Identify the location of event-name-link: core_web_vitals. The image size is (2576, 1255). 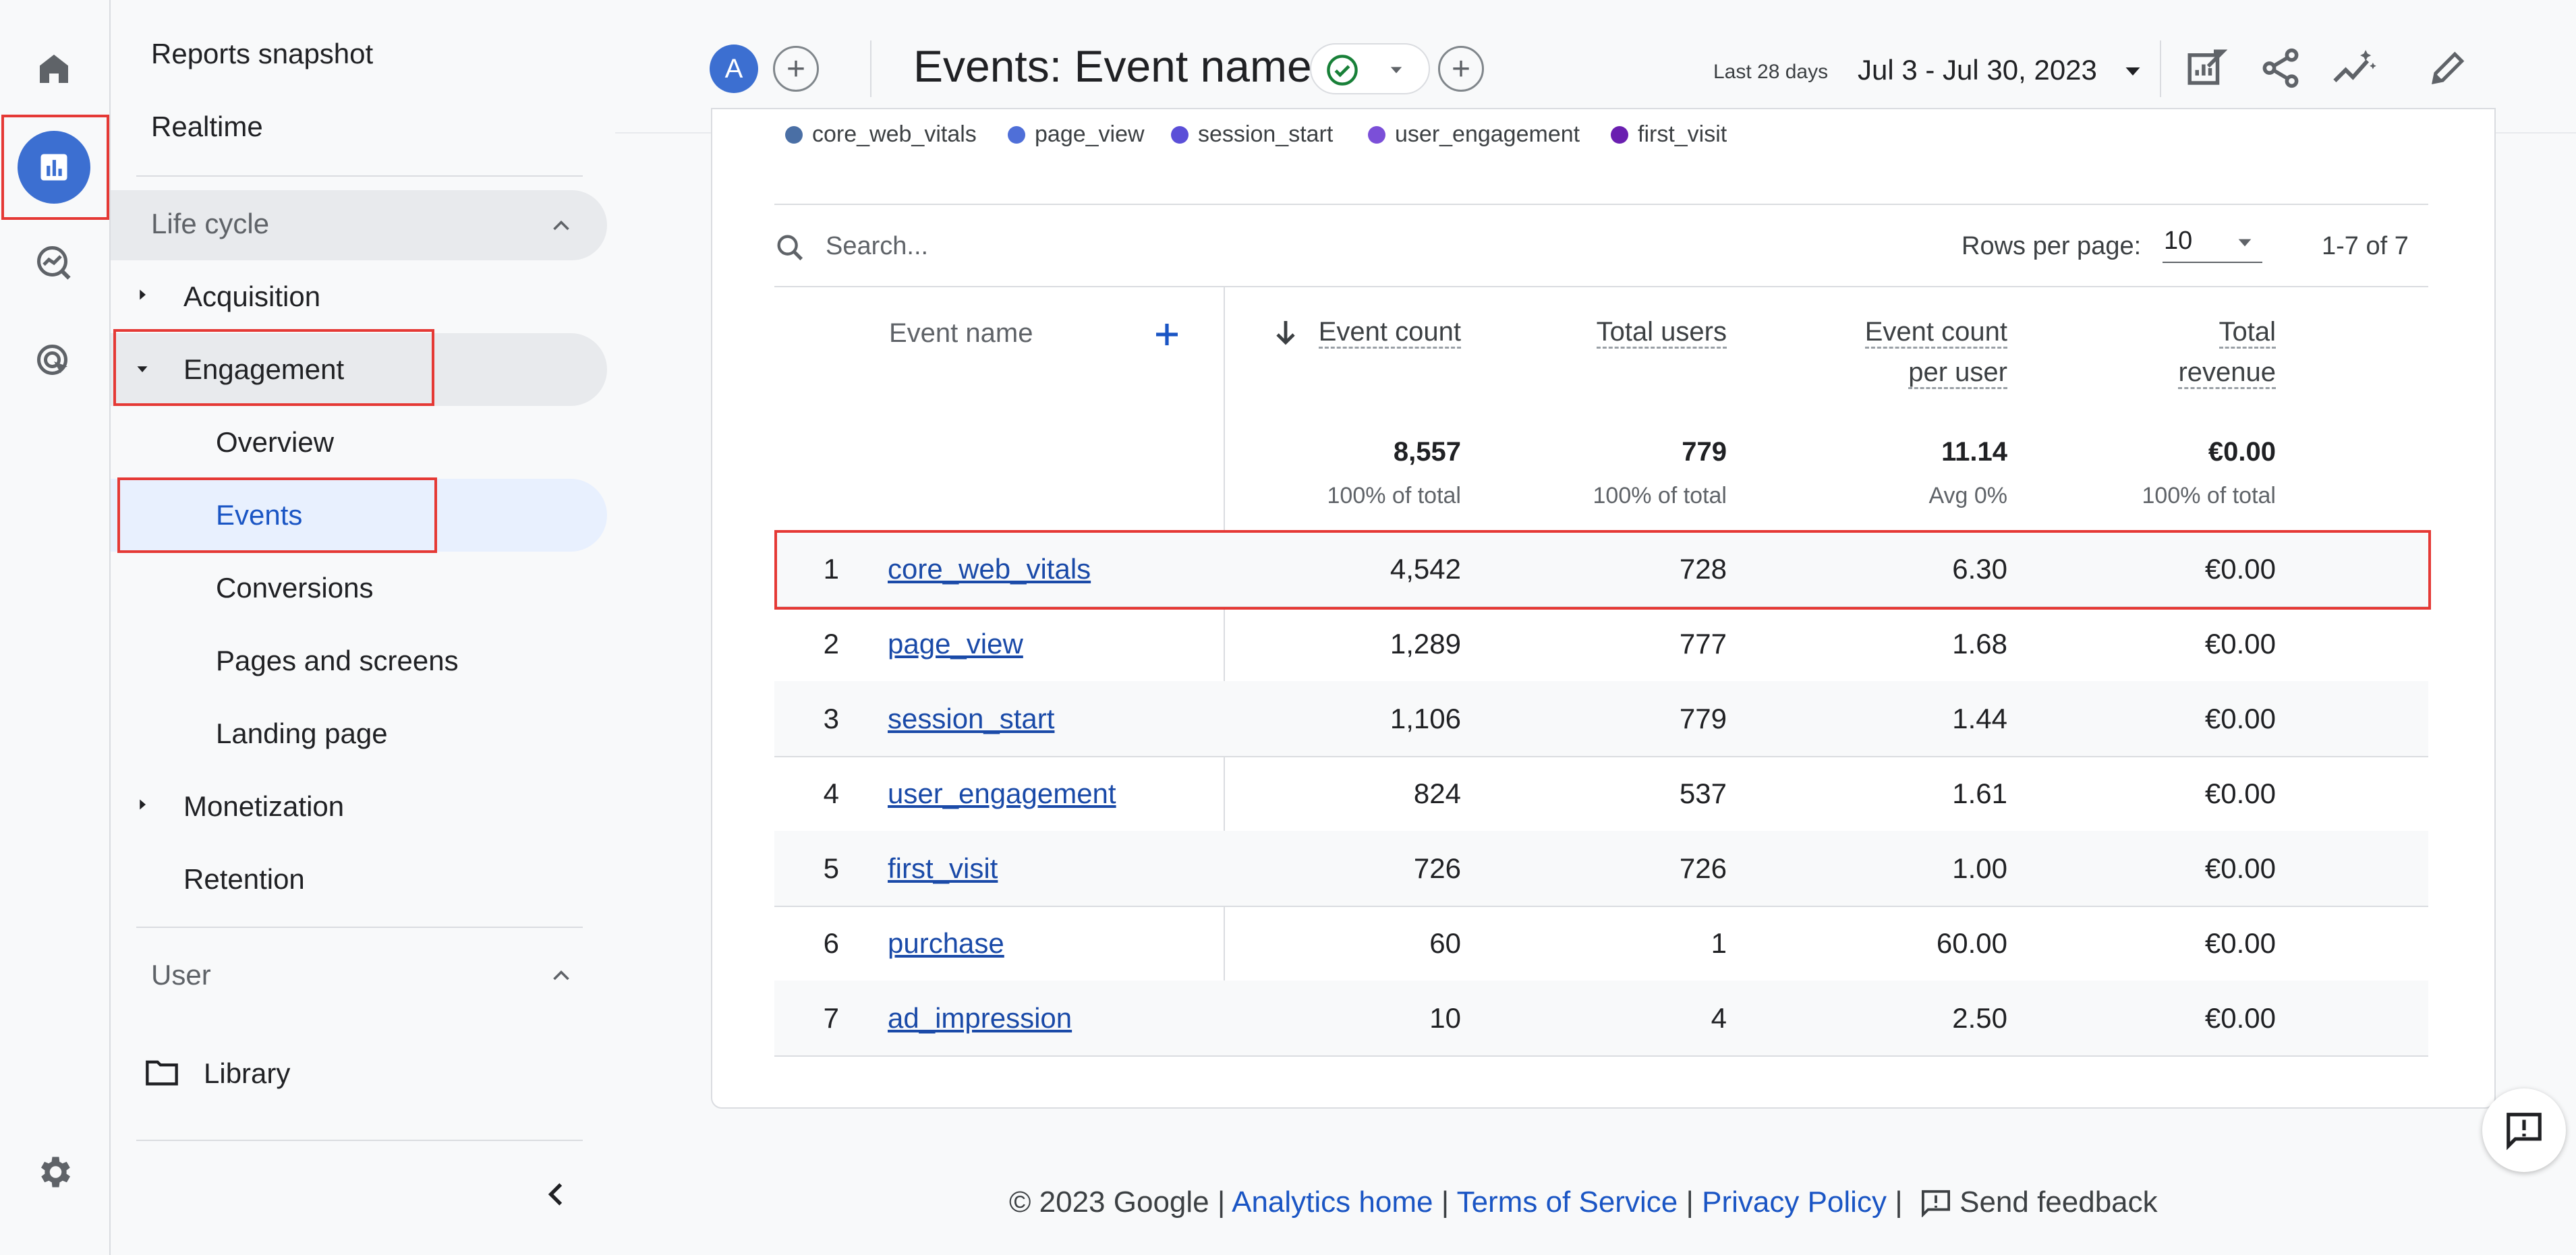
(989, 568).